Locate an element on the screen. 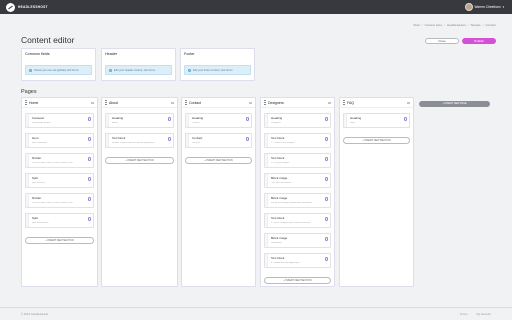 The height and width of the screenshot is (320, 512). card-title: Header is located at coordinates (111, 54).